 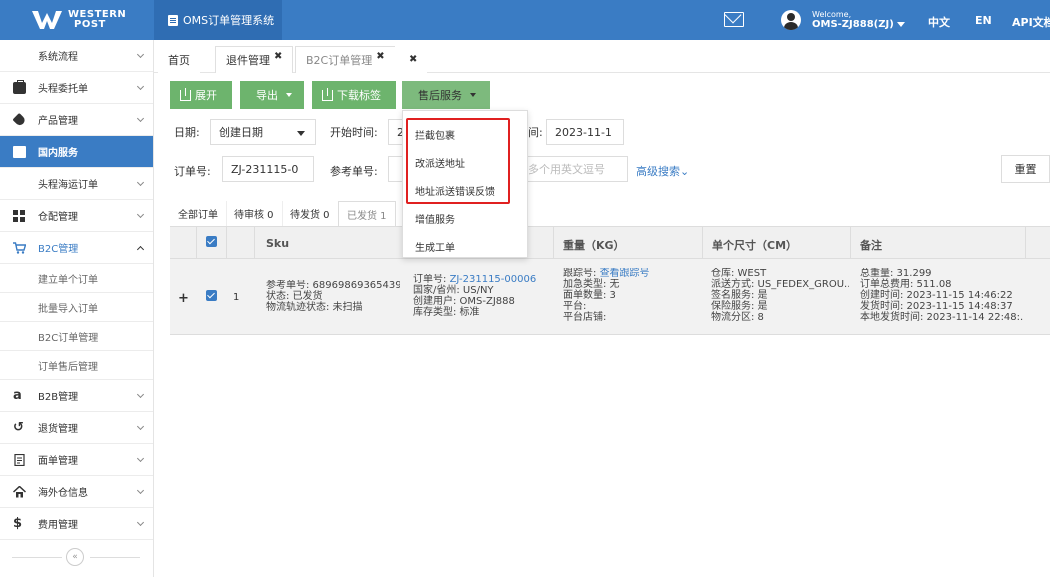 What do you see at coordinates (58, 397) in the screenshot?
I see `sidebar-item-label: B2B管理` at bounding box center [58, 397].